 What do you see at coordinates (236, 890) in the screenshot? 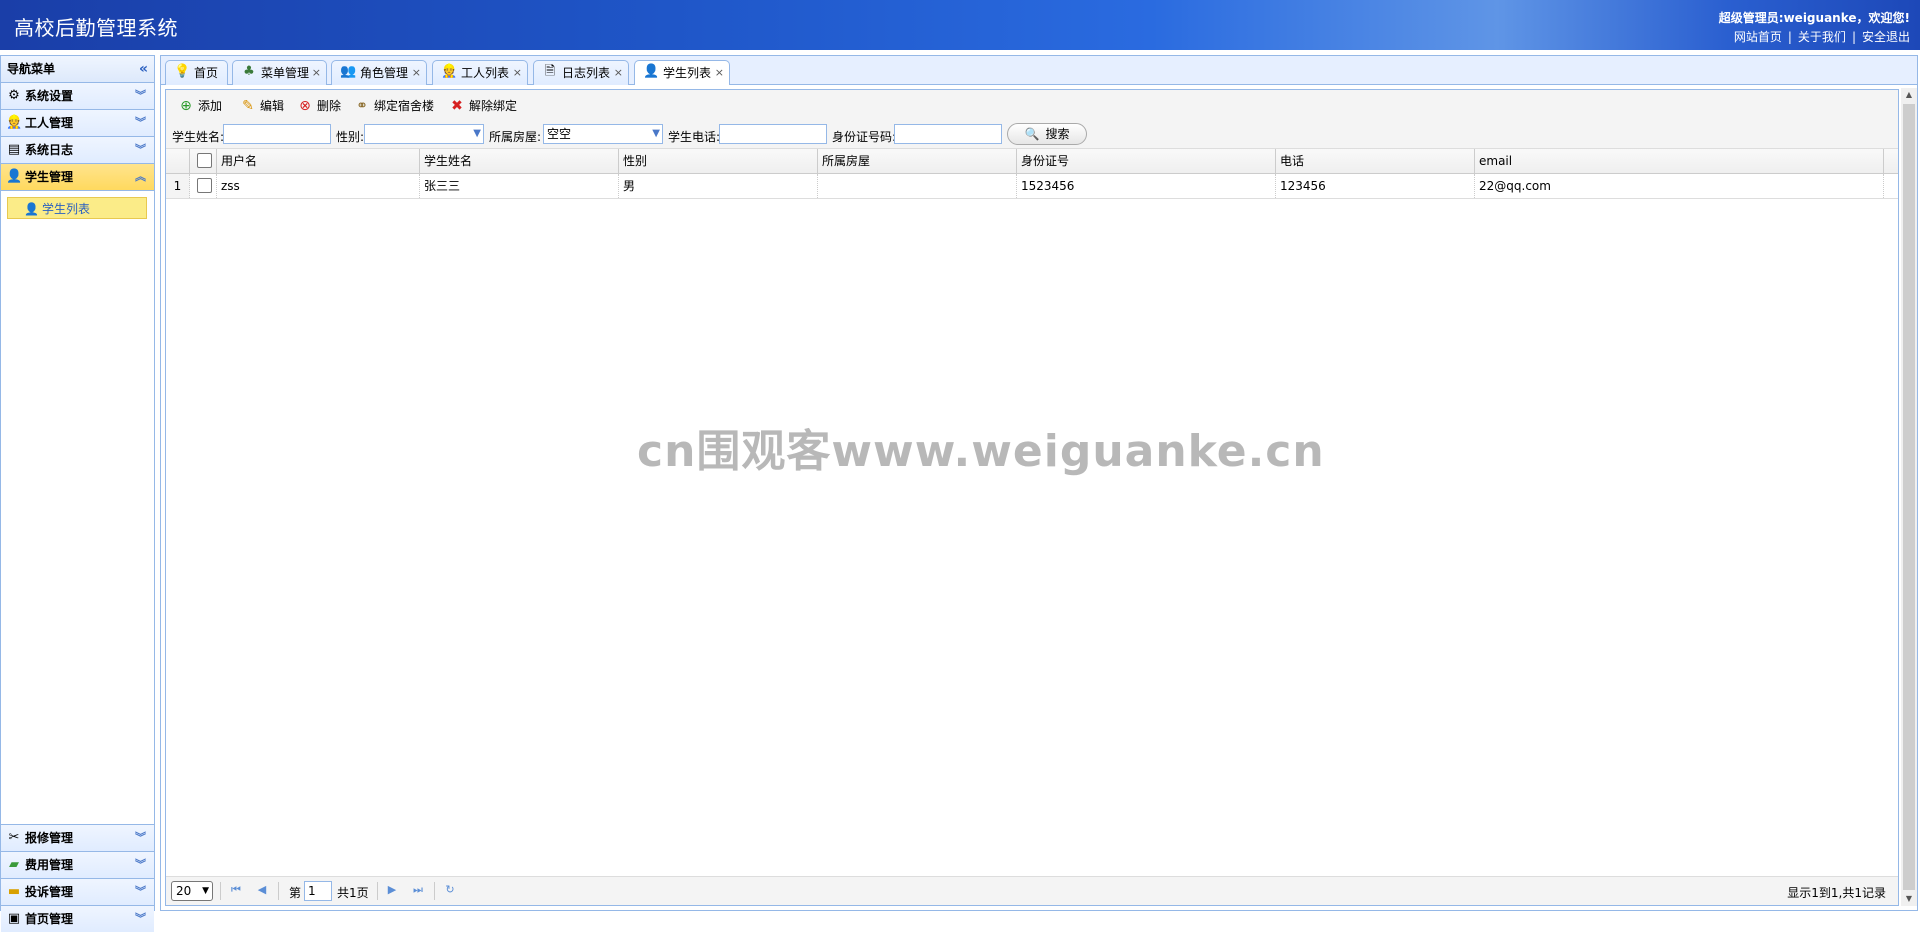
I see `first-page-button: ⏮` at bounding box center [236, 890].